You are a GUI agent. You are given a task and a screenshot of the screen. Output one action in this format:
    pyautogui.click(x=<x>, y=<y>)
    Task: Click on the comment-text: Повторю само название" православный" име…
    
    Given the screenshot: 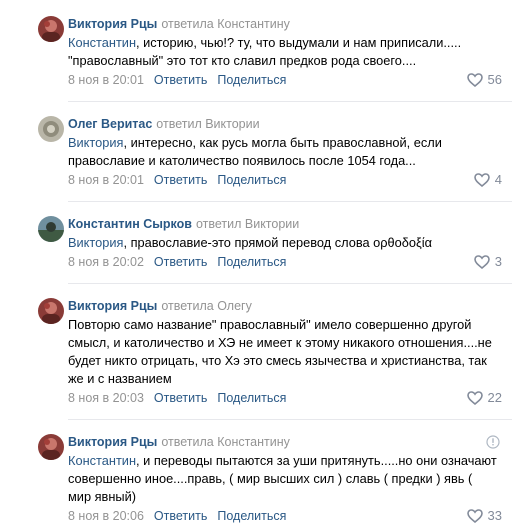 What is the action you would take?
    pyautogui.click(x=283, y=352)
    